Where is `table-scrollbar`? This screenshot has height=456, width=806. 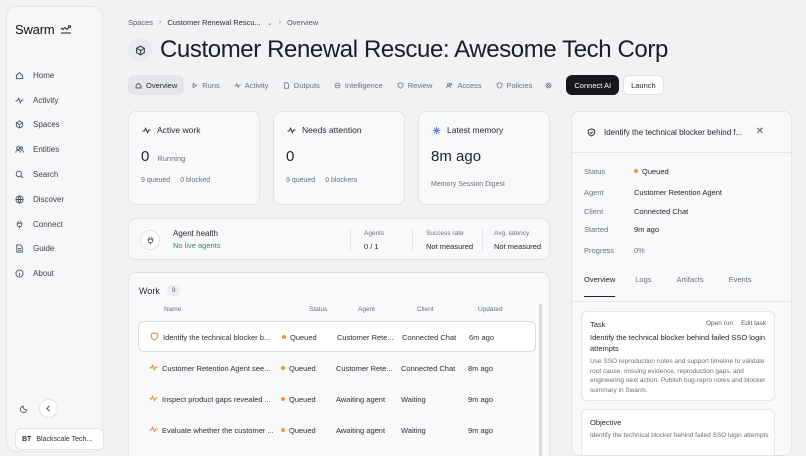 table-scrollbar is located at coordinates (540, 380).